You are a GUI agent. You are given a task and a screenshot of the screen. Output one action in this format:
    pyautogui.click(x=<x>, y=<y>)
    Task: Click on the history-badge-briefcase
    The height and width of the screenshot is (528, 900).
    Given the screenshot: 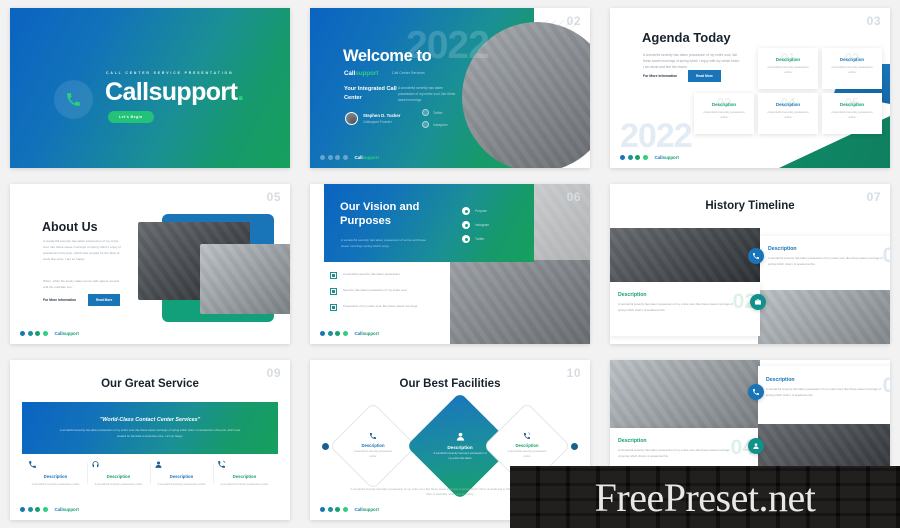 What is the action you would take?
    pyautogui.click(x=758, y=302)
    